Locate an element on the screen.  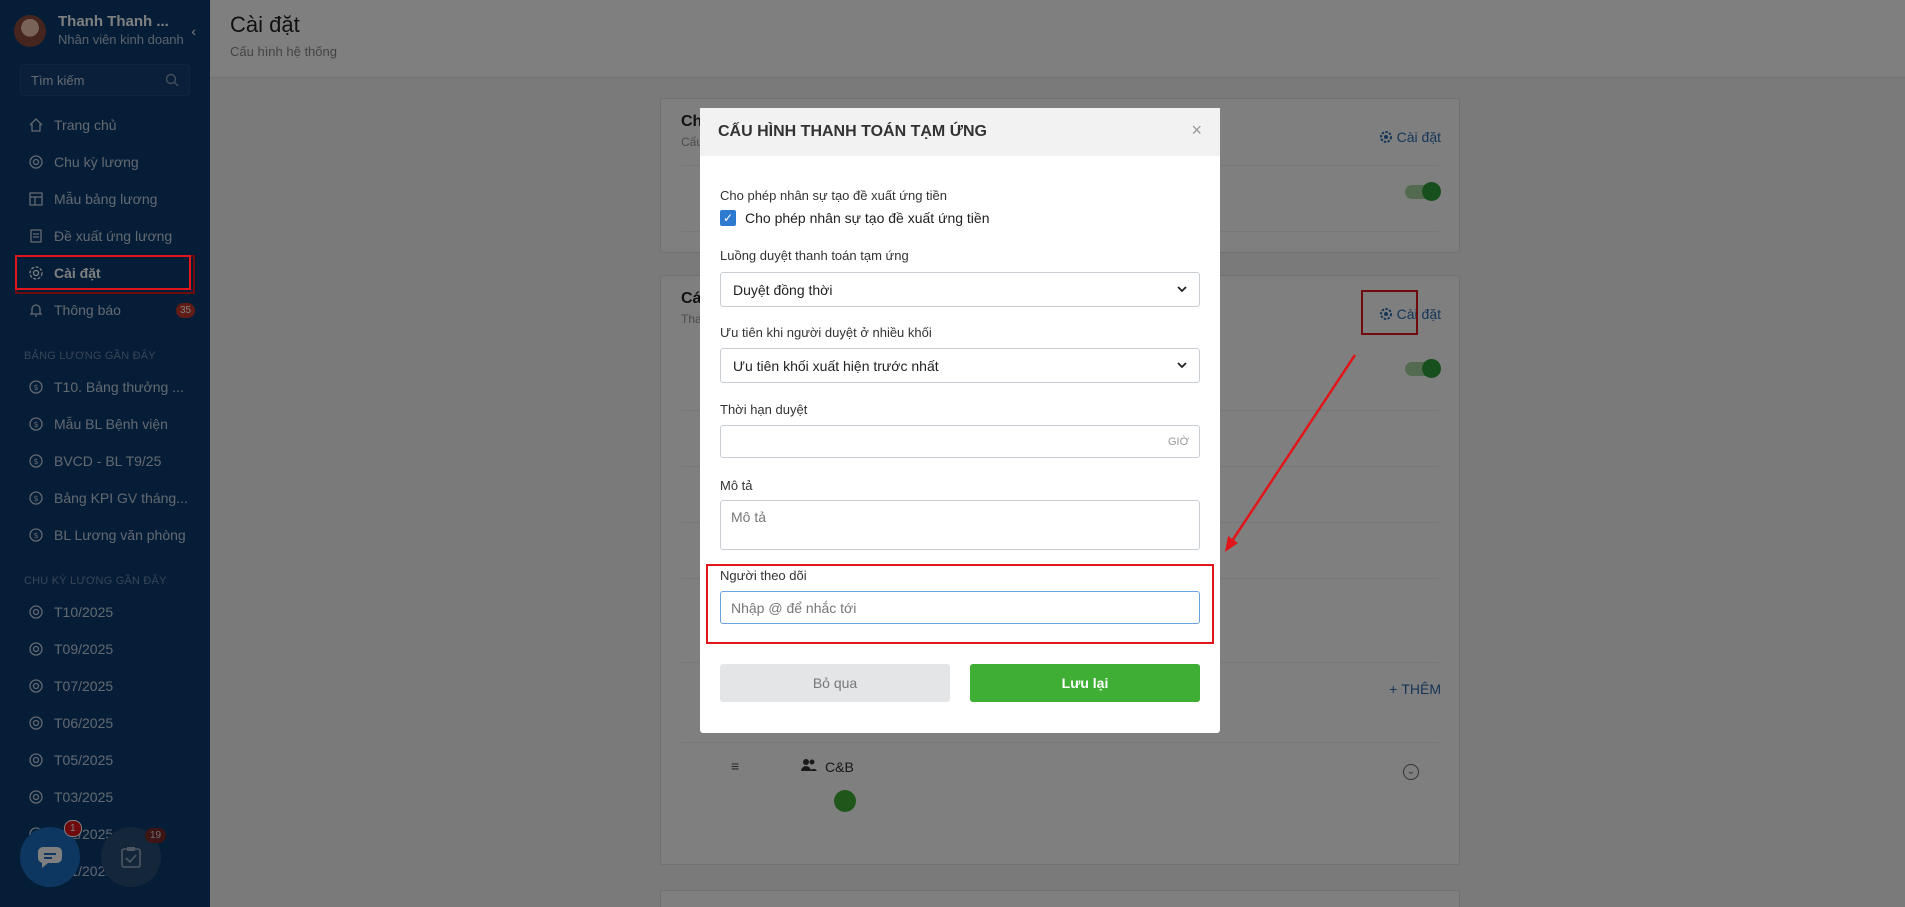
deadline-unit: GIỜ is located at coordinates (1178, 441).